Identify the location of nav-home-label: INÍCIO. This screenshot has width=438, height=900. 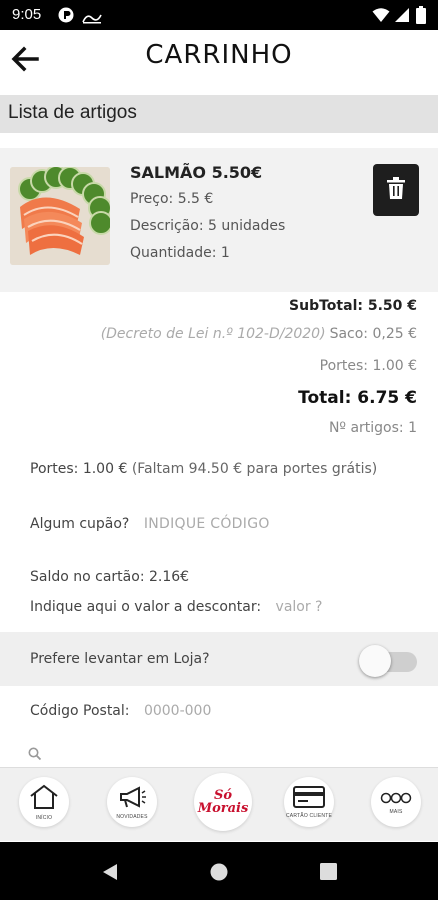
(44, 817).